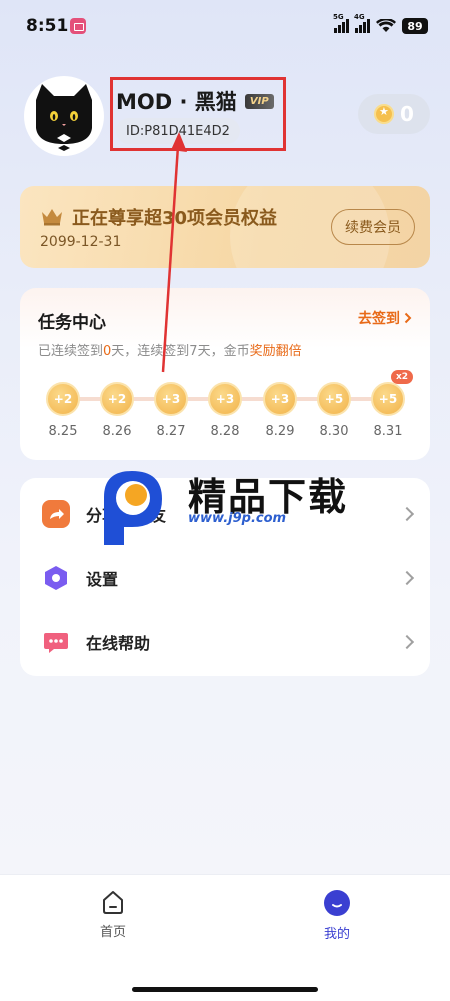  Describe the element at coordinates (384, 114) in the screenshot. I see `coin-icon` at that location.